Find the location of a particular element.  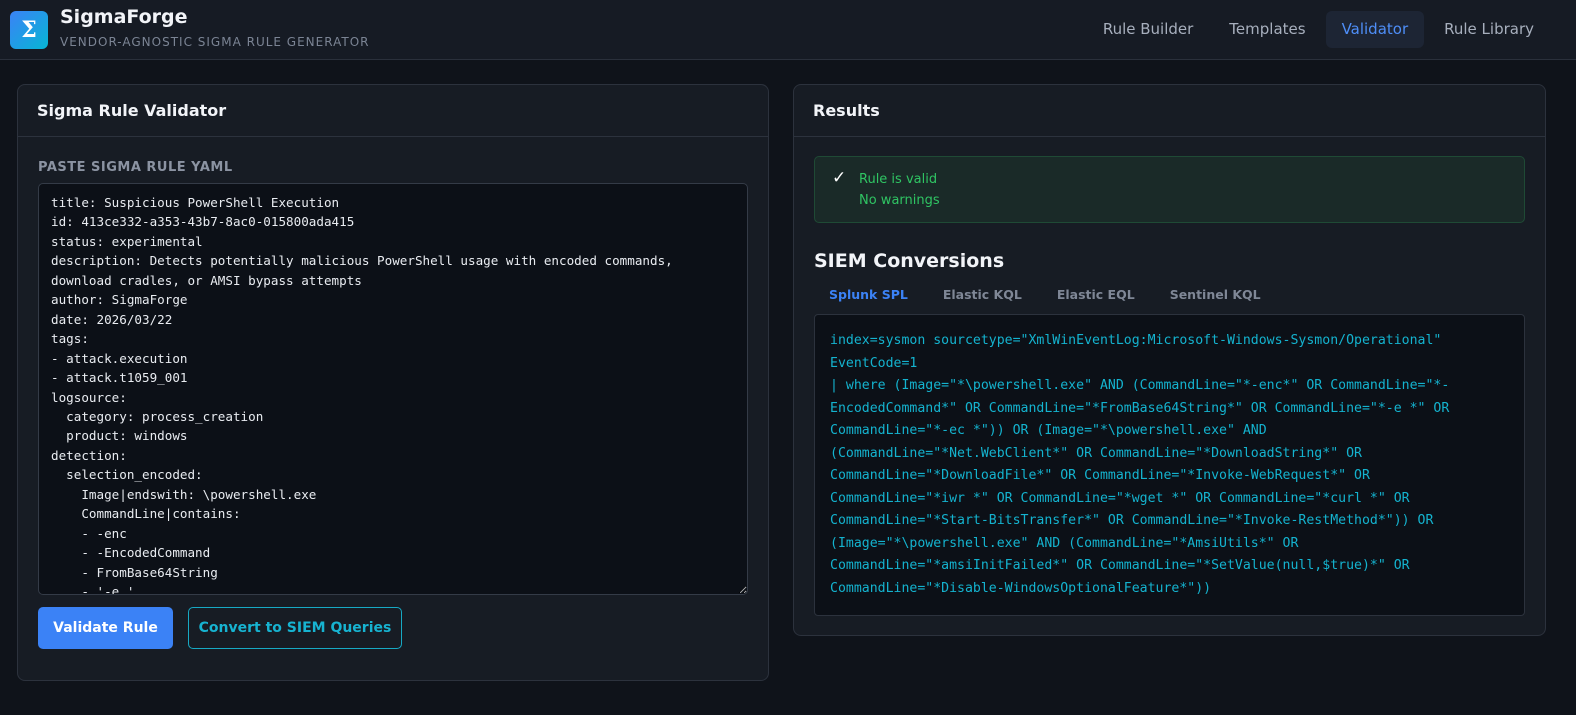

app-title: SigmaForge is located at coordinates (124, 16).